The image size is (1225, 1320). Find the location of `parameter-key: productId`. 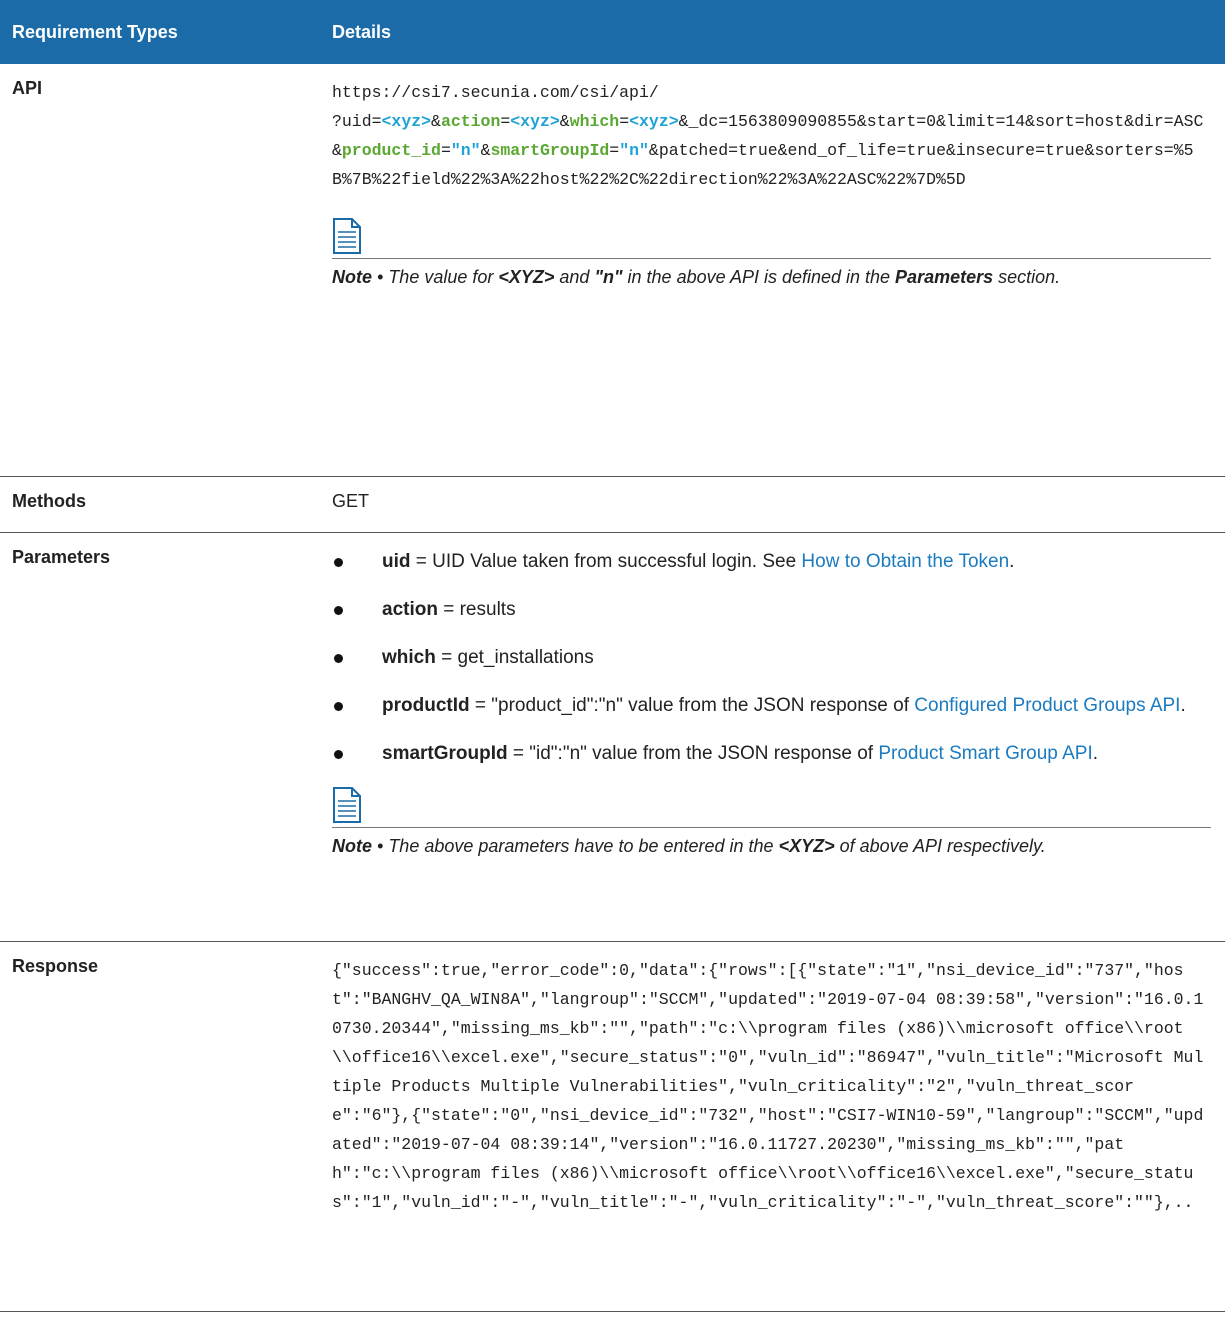

parameter-key: productId is located at coordinates (426, 705).